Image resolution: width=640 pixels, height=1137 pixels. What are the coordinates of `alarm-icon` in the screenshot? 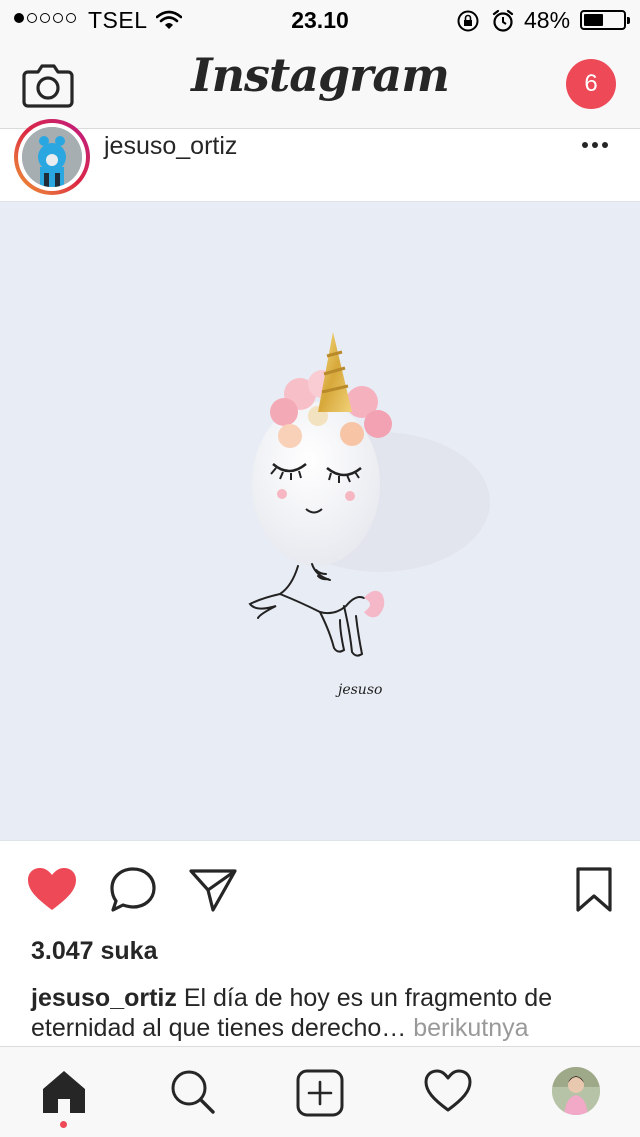 It's located at (503, 20).